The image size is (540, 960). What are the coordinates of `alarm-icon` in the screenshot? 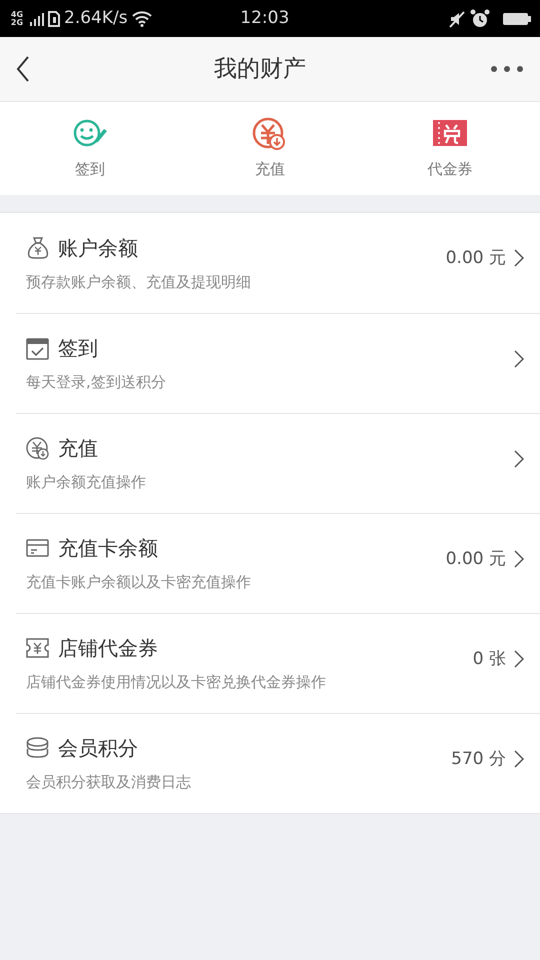 It's located at (480, 18).